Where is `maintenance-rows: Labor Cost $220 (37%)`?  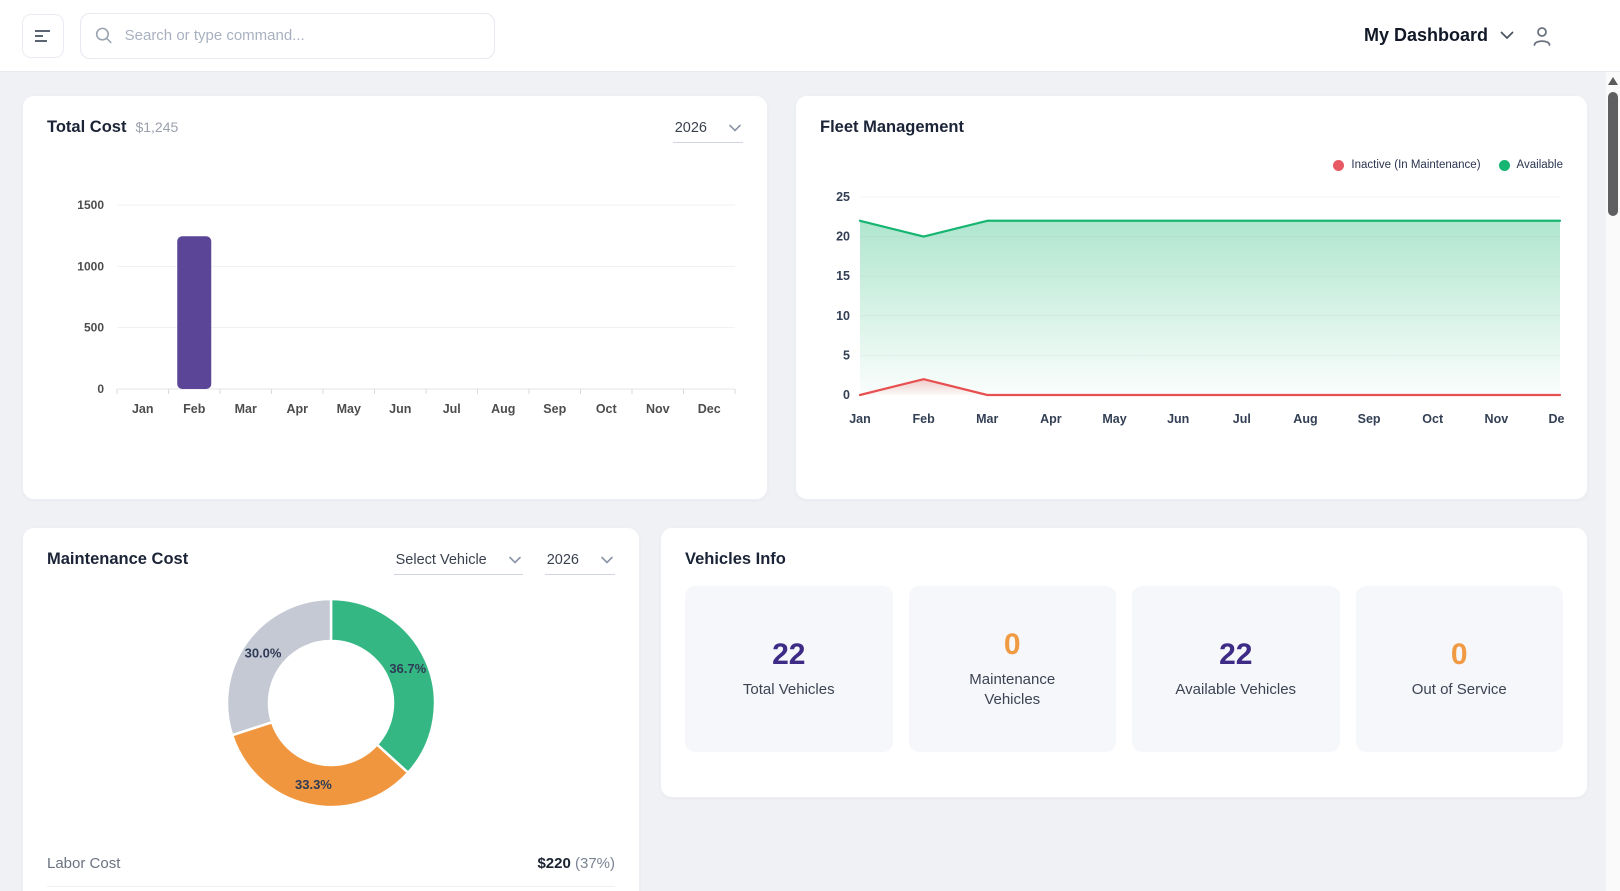
maintenance-rows: Labor Cost $220 (37%) is located at coordinates (331, 871).